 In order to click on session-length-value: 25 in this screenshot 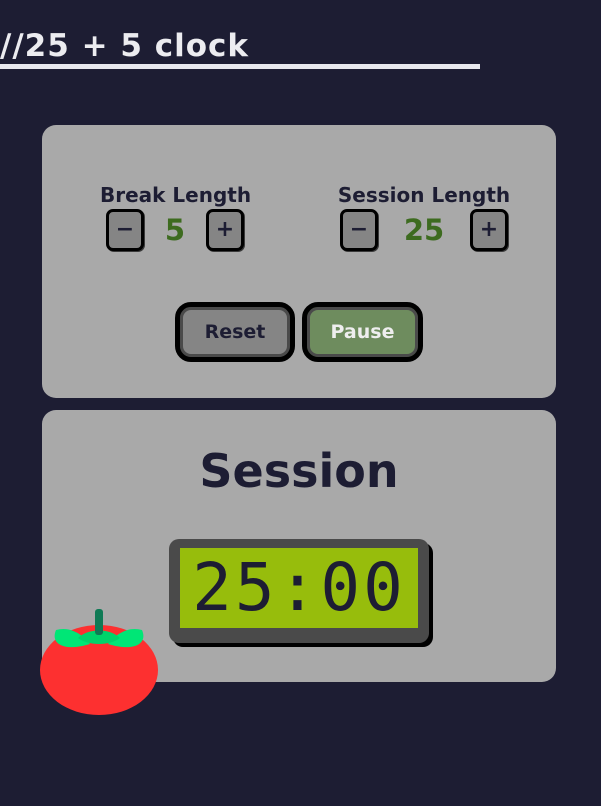, I will do `click(424, 230)`.